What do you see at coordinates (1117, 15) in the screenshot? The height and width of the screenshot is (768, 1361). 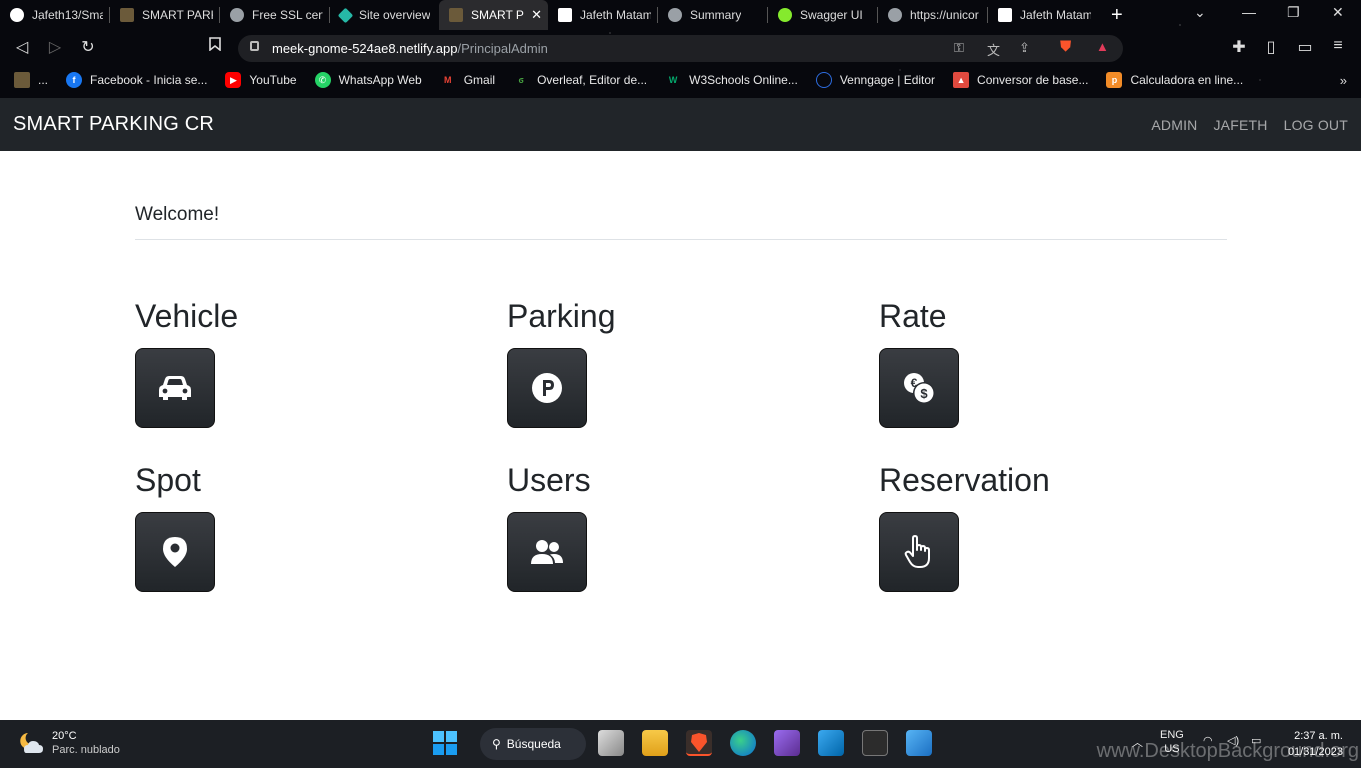 I see `new-tab-button: +` at bounding box center [1117, 15].